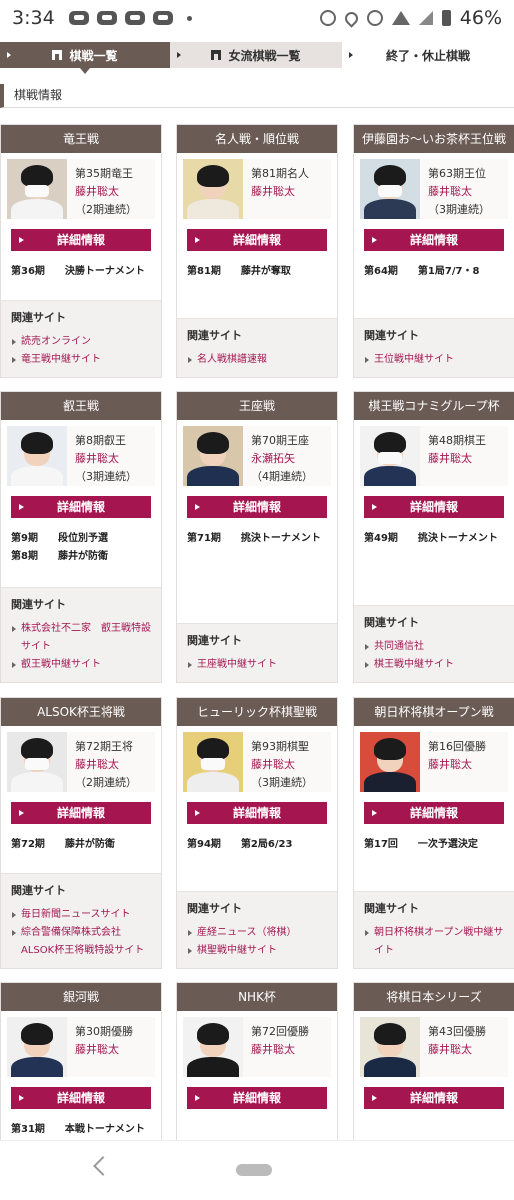 The width and height of the screenshot is (514, 1200). I want to click on kisen-title: 朝日杯将棋オープン戦, so click(434, 712).